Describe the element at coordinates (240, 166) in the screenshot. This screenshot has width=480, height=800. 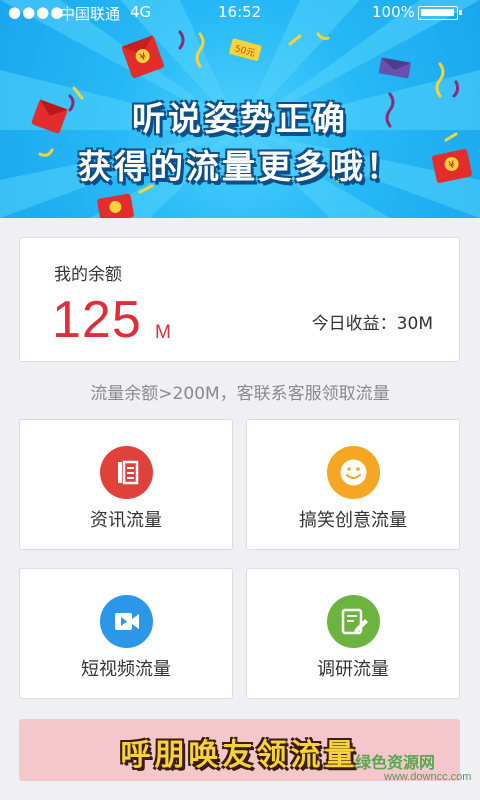
I see `banner-headline-2: 获得的流量更多哦！` at that location.